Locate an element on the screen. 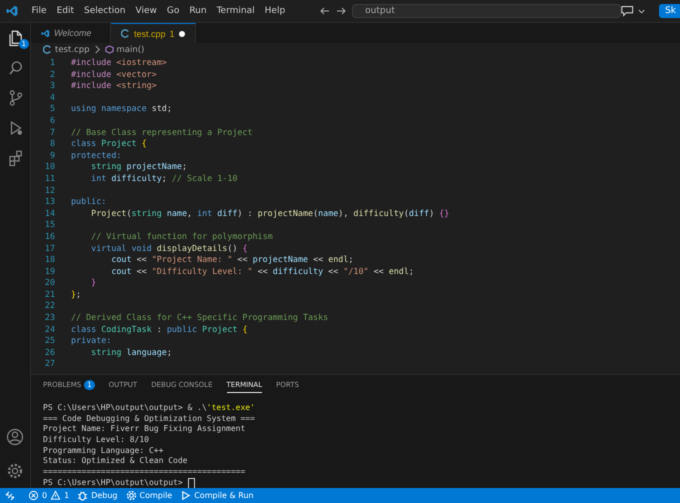  code-line: class CodingTask : public Project { is located at coordinates (159, 330).